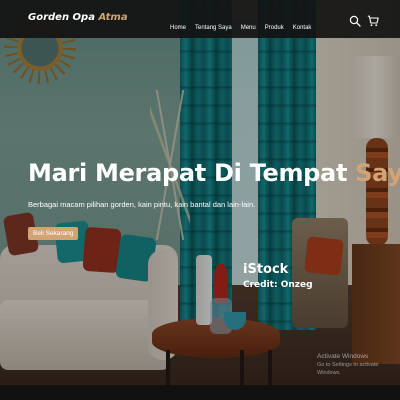 The image size is (400, 400). Describe the element at coordinates (302, 28) in the screenshot. I see `nav-link-kontak: Kontak` at that location.